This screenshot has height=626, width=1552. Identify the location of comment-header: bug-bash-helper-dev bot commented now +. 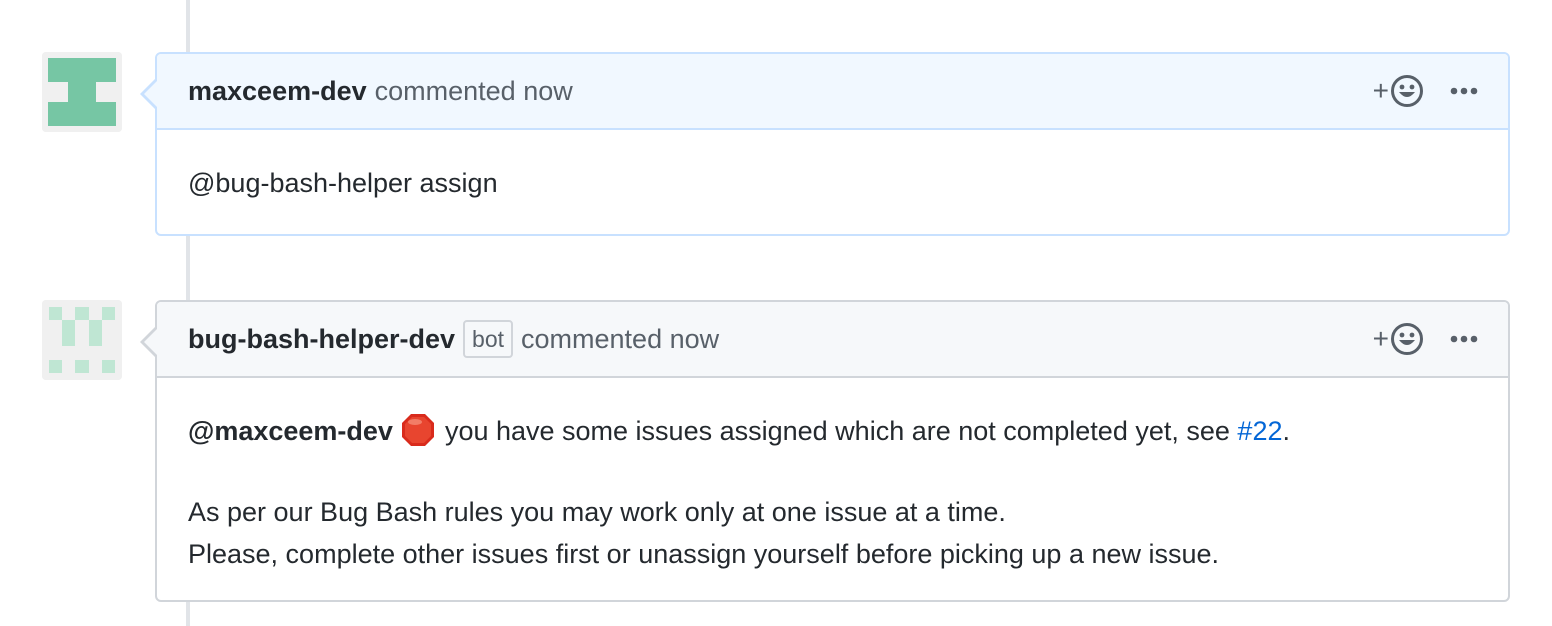
(832, 340).